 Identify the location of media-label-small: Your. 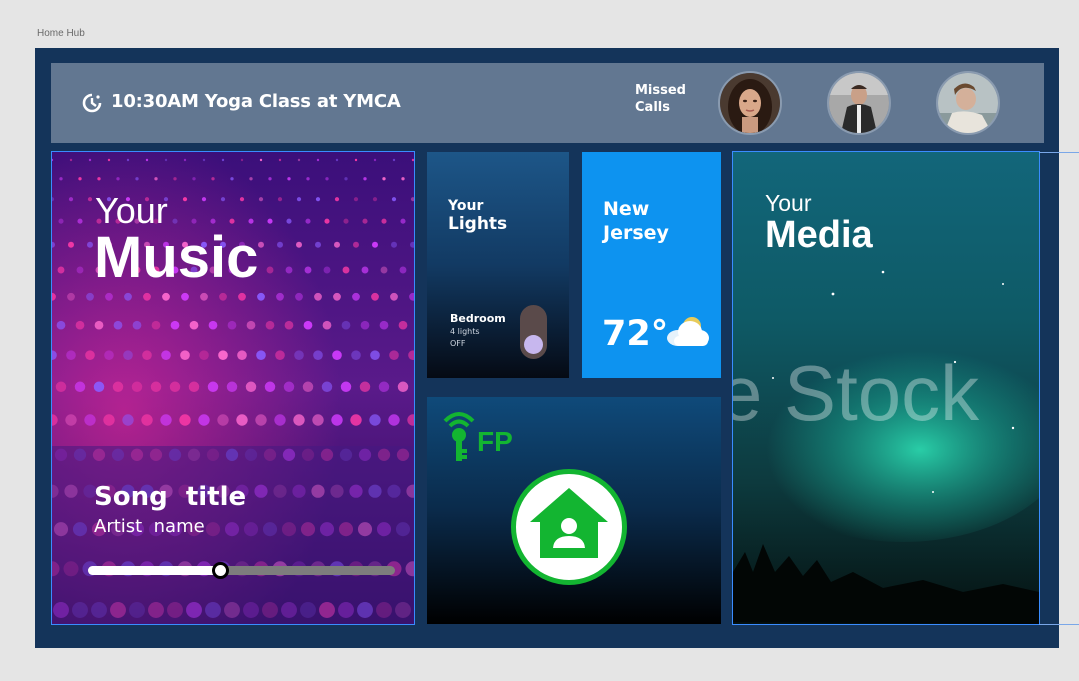
(788, 203).